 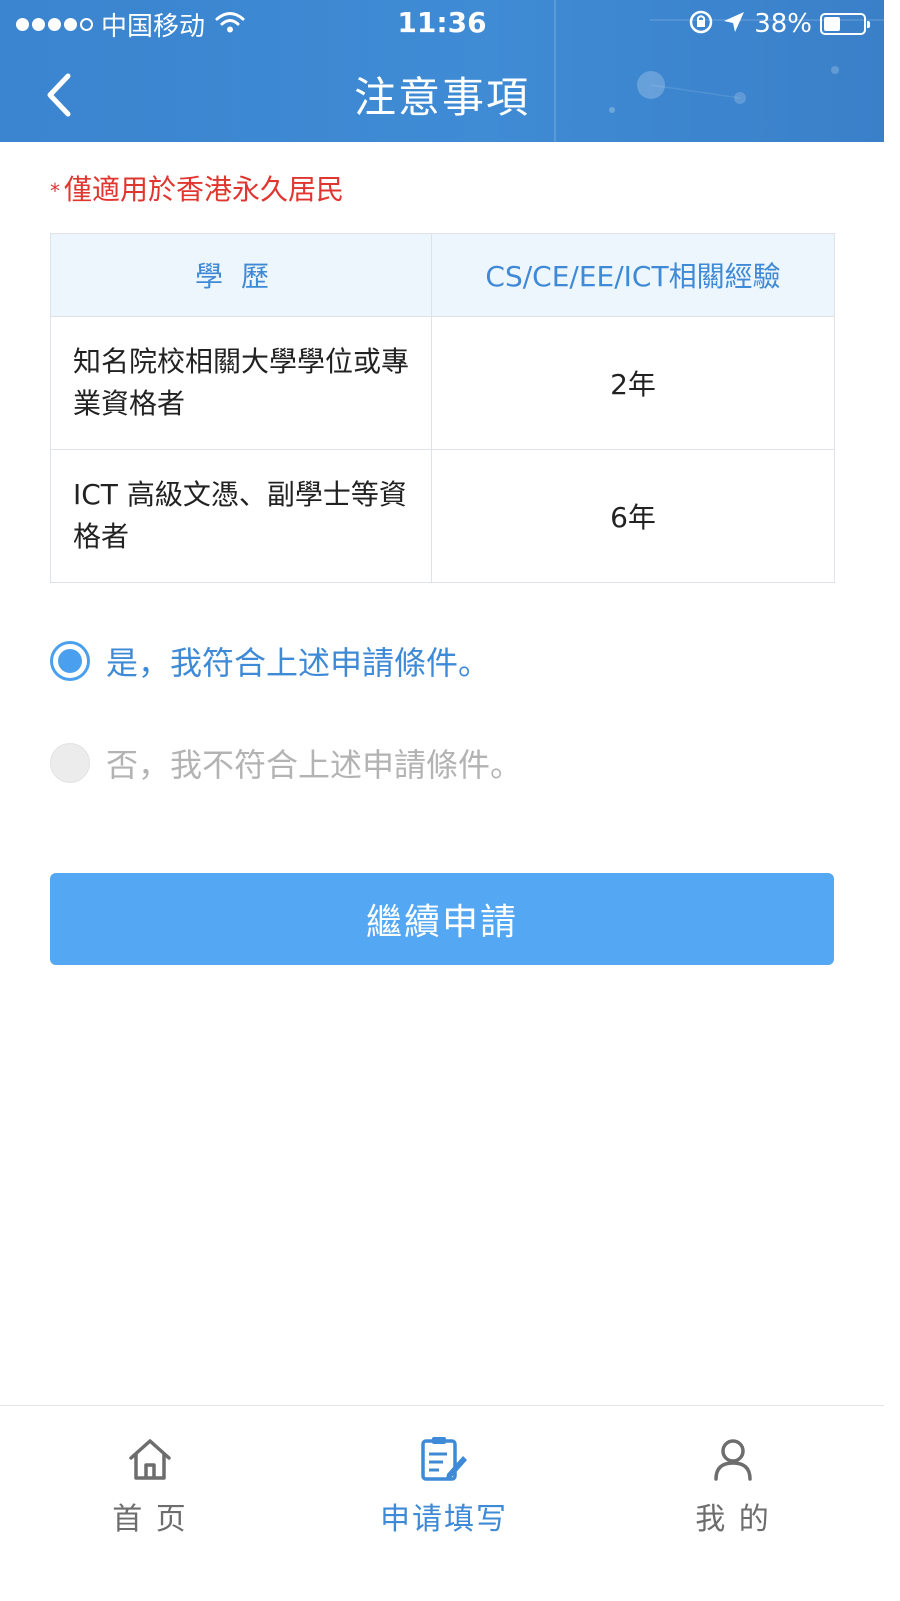 What do you see at coordinates (441, 97) in the screenshot?
I see `page-title: 注意事項` at bounding box center [441, 97].